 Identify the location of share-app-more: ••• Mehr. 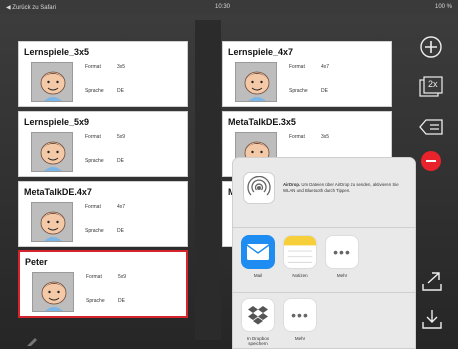
(342, 256).